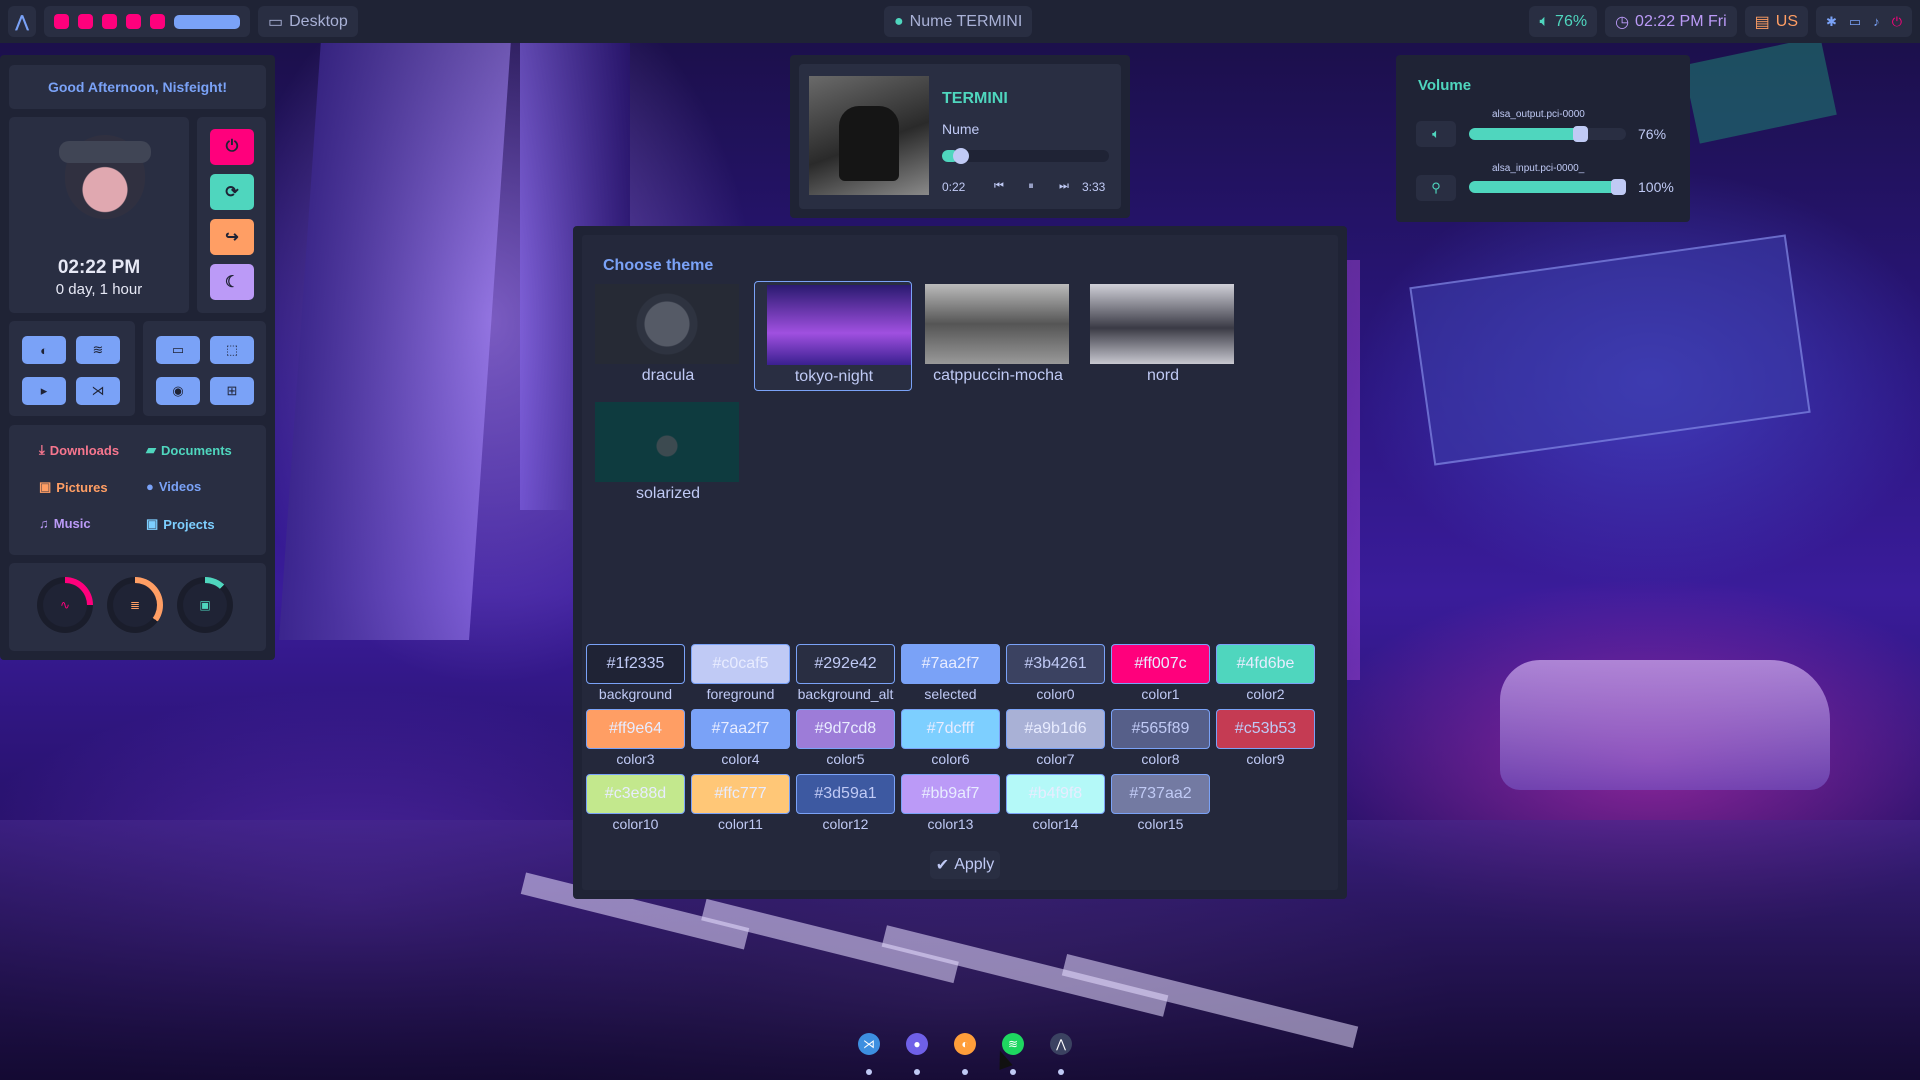 This screenshot has width=1920, height=1080. What do you see at coordinates (189, 450) in the screenshot?
I see `folder-documents: ▰ Documents` at bounding box center [189, 450].